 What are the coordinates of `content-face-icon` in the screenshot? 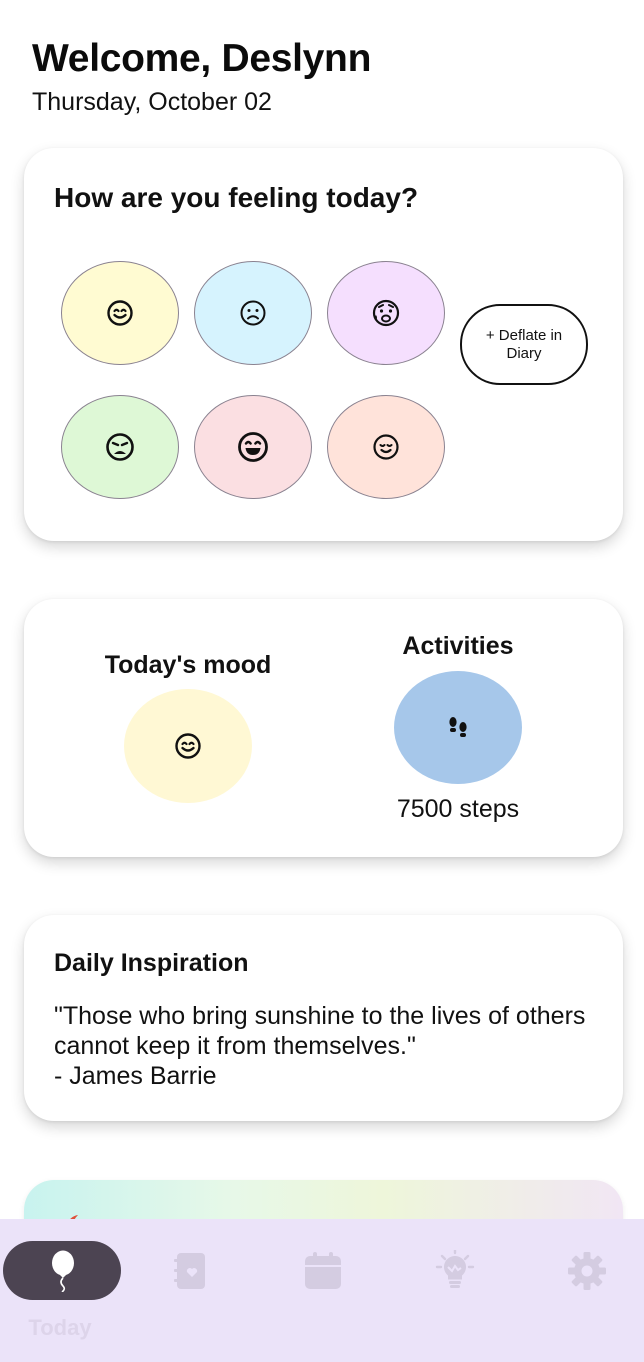 It's located at (386, 447).